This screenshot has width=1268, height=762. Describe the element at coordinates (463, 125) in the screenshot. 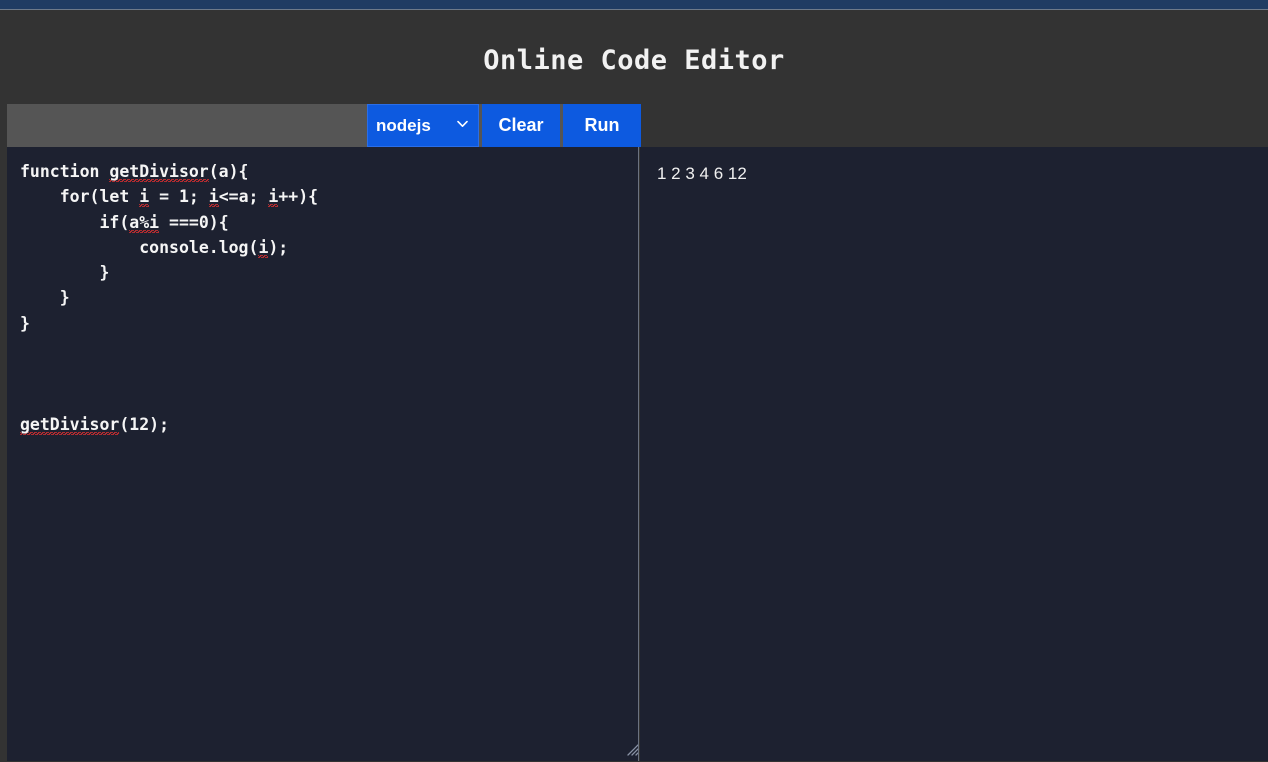

I see `chevron-down-icon` at that location.